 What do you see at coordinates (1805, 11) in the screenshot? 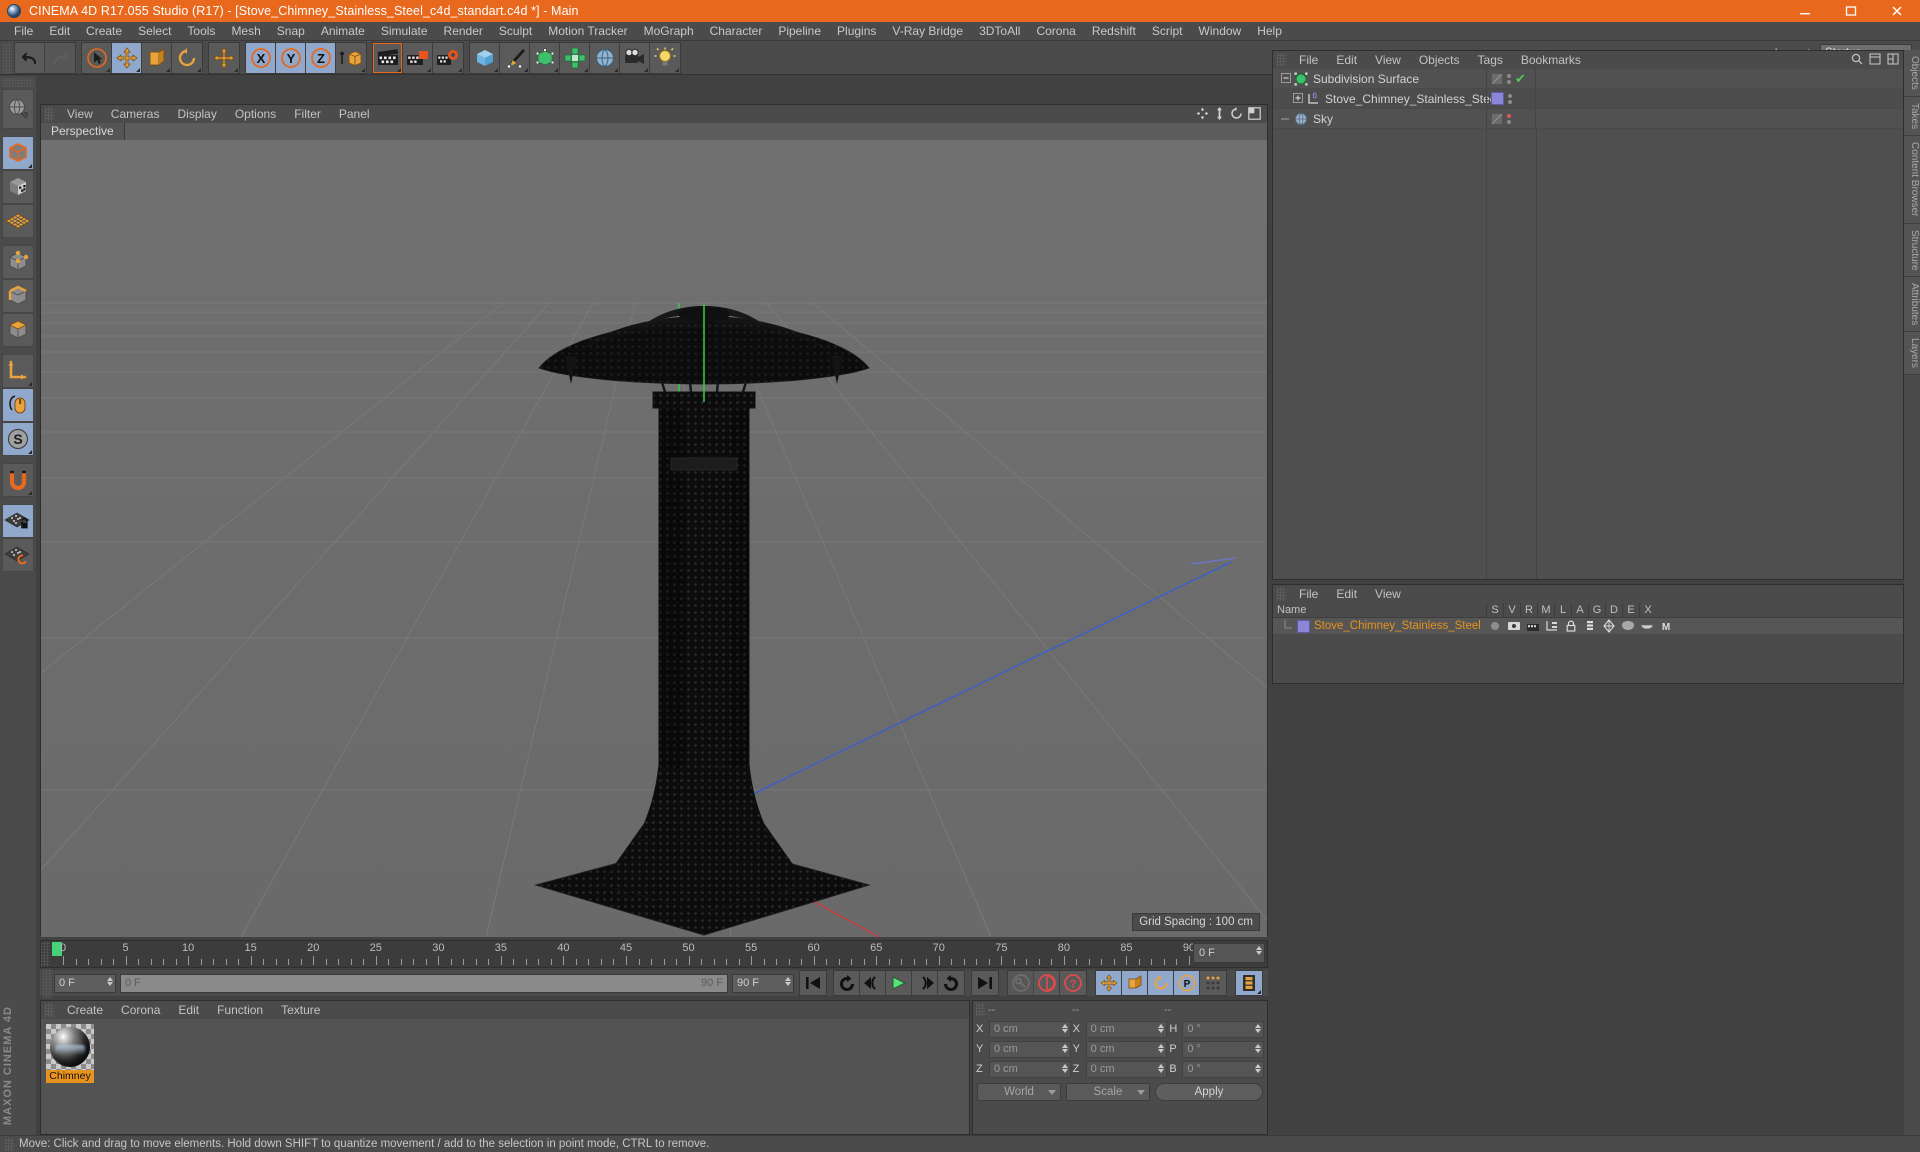
I see `minimize-icon` at bounding box center [1805, 11].